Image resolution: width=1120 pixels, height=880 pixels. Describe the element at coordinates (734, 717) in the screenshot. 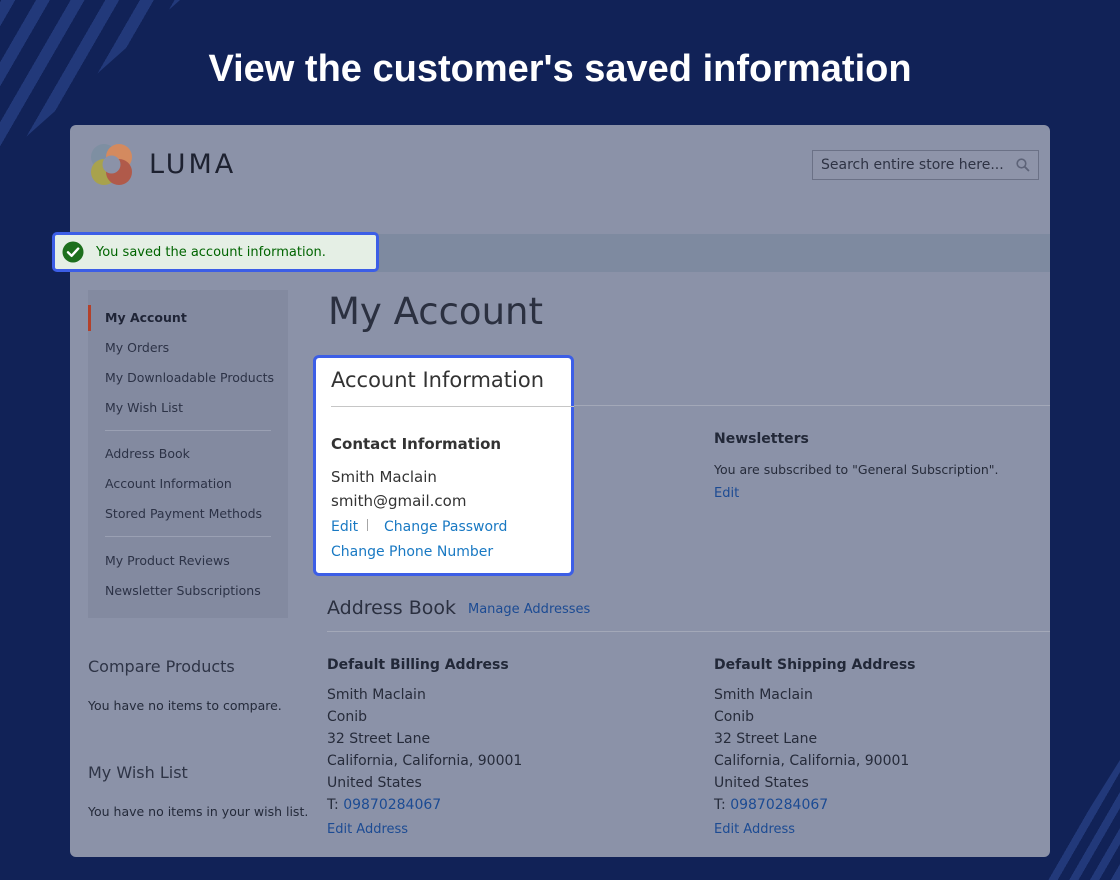

I see `shipping-company: Conib` at that location.